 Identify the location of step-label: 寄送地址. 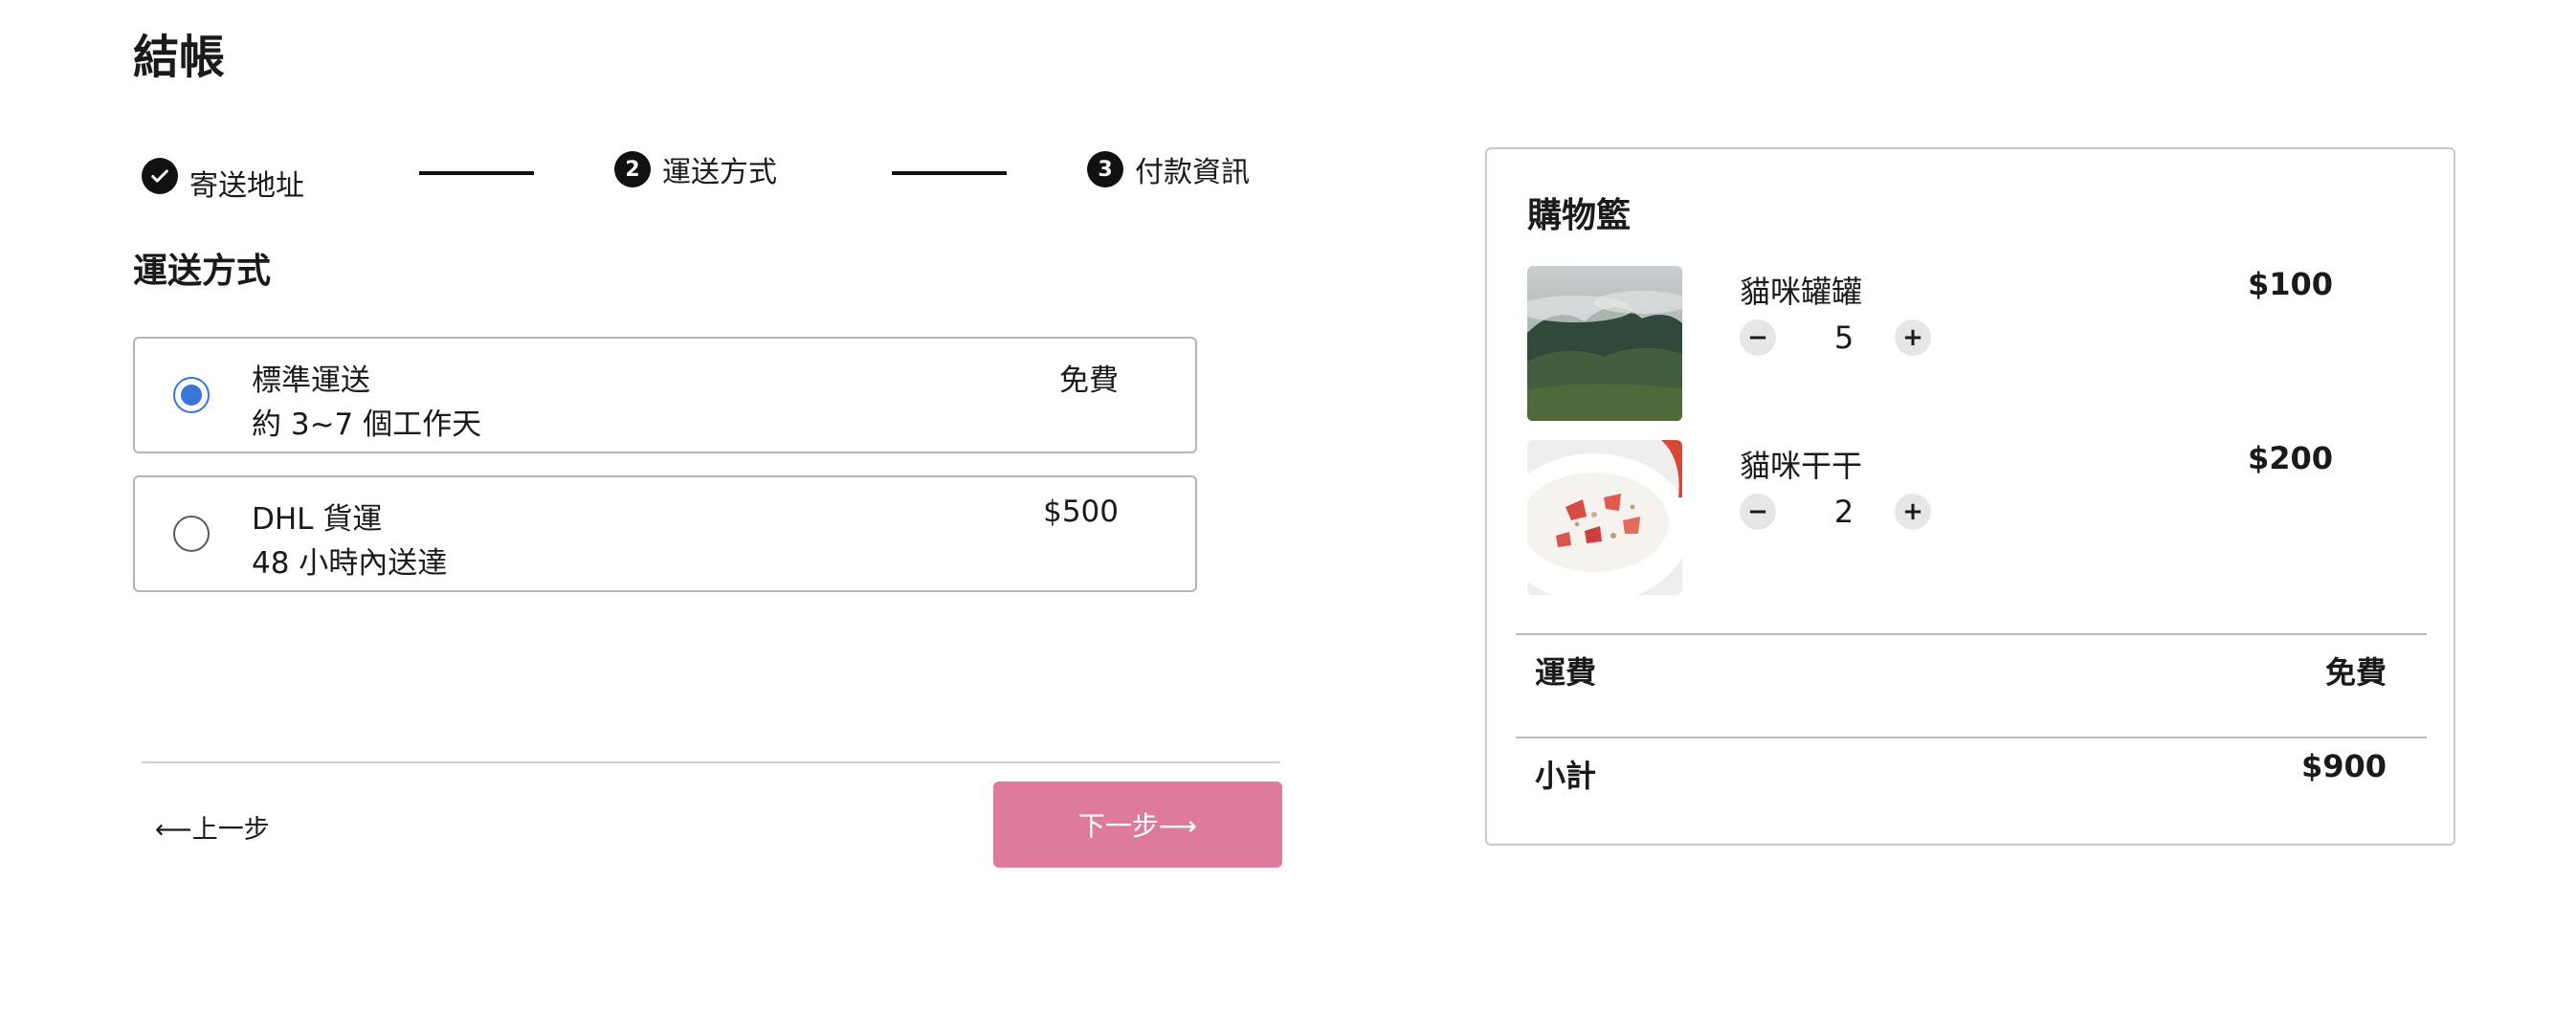
(246, 186).